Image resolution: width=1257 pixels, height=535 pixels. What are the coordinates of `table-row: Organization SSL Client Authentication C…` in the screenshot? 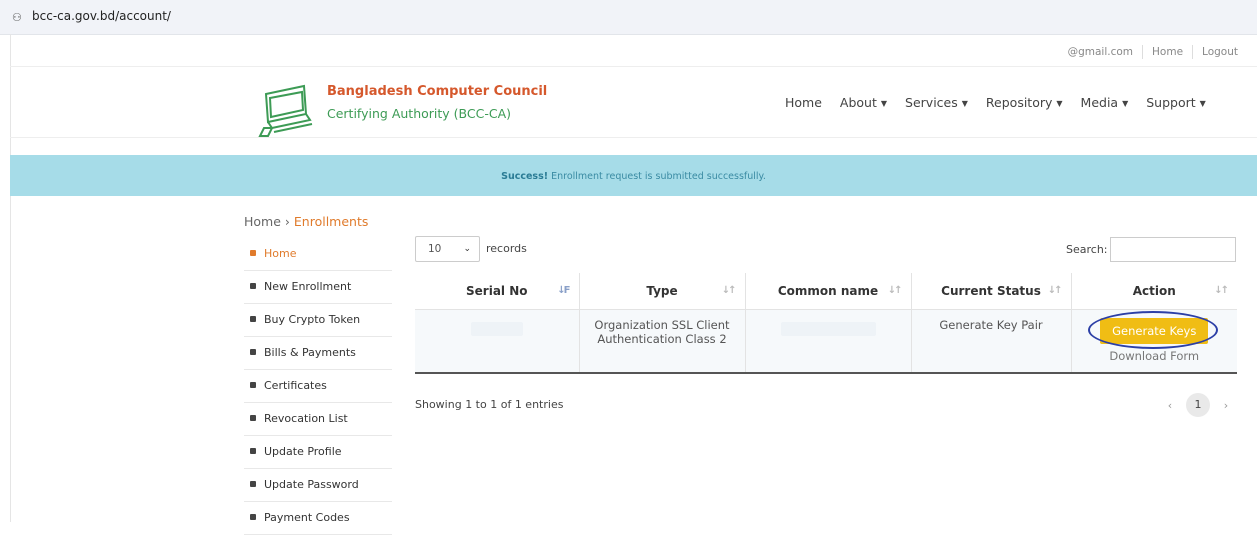 It's located at (826, 341).